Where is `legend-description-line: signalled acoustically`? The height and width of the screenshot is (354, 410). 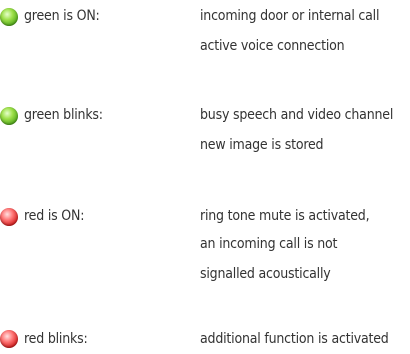
legend-description-line: signalled acoustically is located at coordinates (265, 274).